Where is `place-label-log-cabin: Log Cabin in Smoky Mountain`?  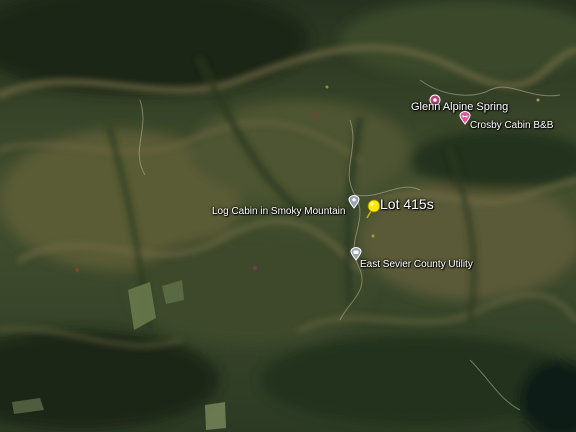
place-label-log-cabin: Log Cabin in Smoky Mountain is located at coordinates (278, 211).